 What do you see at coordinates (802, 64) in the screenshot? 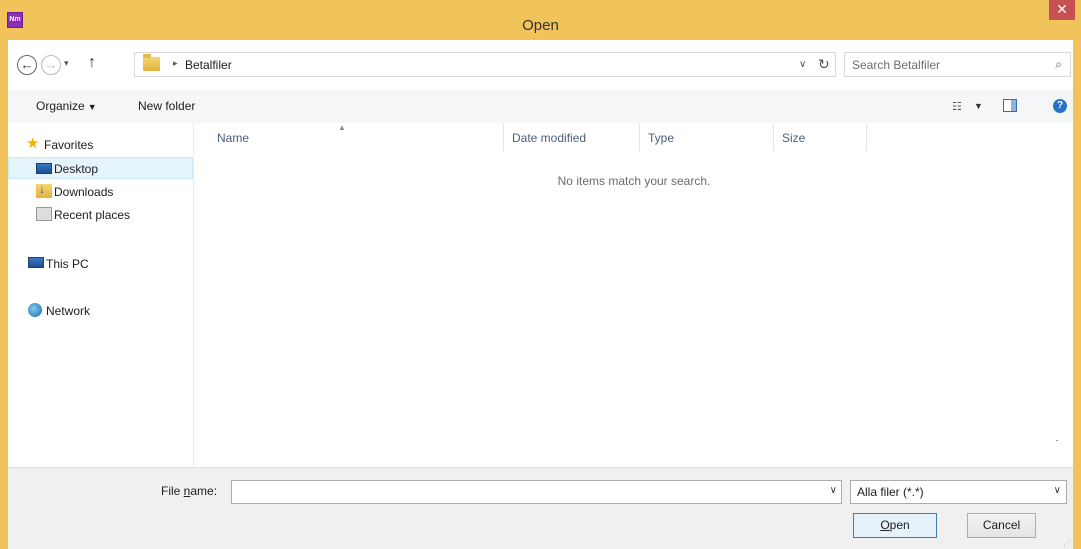
I see `address-dropdown-icon: ∨` at bounding box center [802, 64].